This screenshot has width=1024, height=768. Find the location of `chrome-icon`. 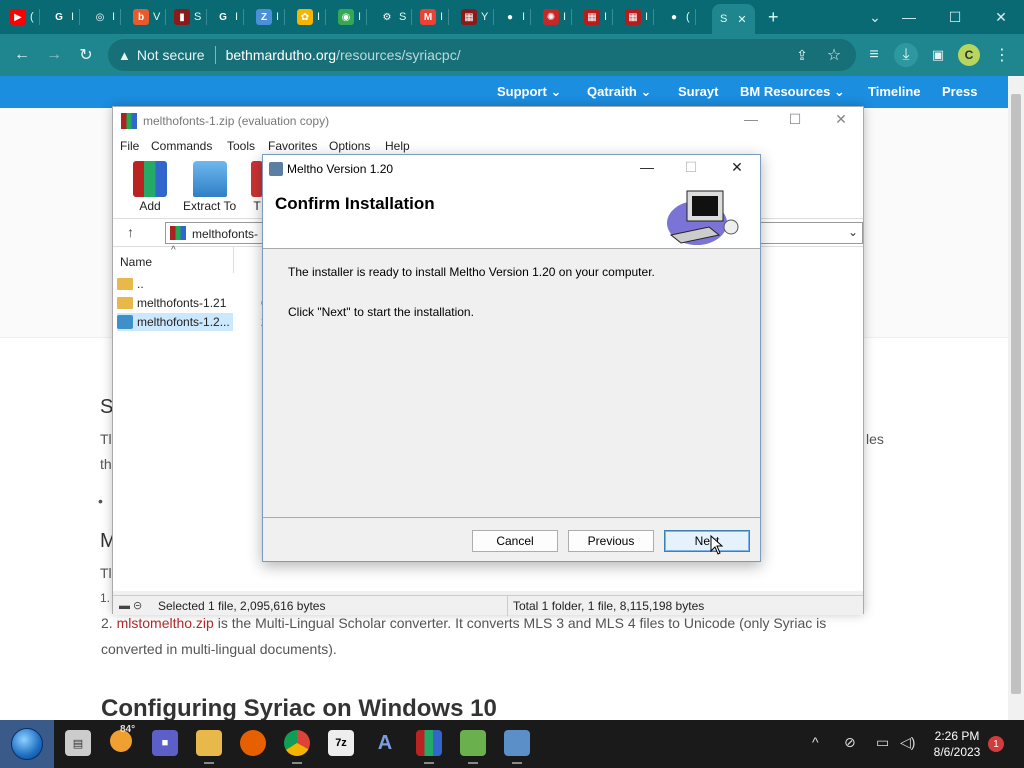

chrome-icon is located at coordinates (297, 747).